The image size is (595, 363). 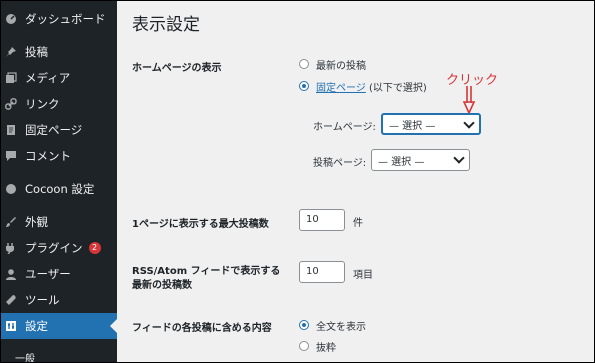 What do you see at coordinates (340, 163) in the screenshot?
I see `posts-select-label: 投稿ページ:` at bounding box center [340, 163].